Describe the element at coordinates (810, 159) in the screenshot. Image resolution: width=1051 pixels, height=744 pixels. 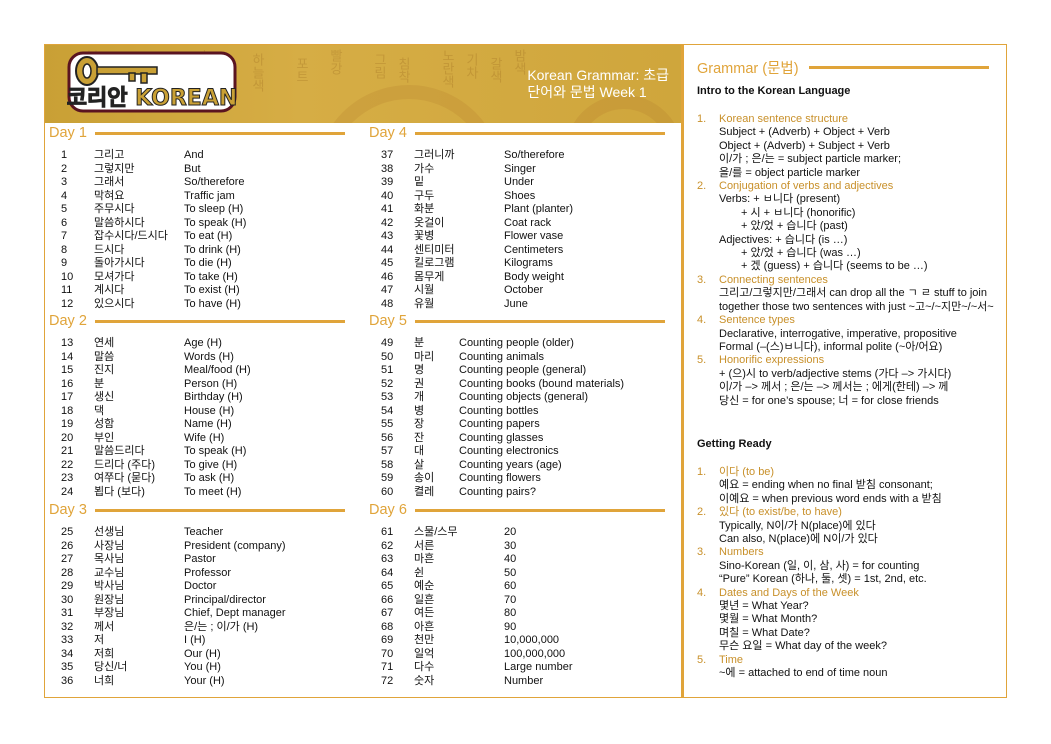
I see `grammar-line: 이/가 ; 은/는 = subject particle marker;` at that location.